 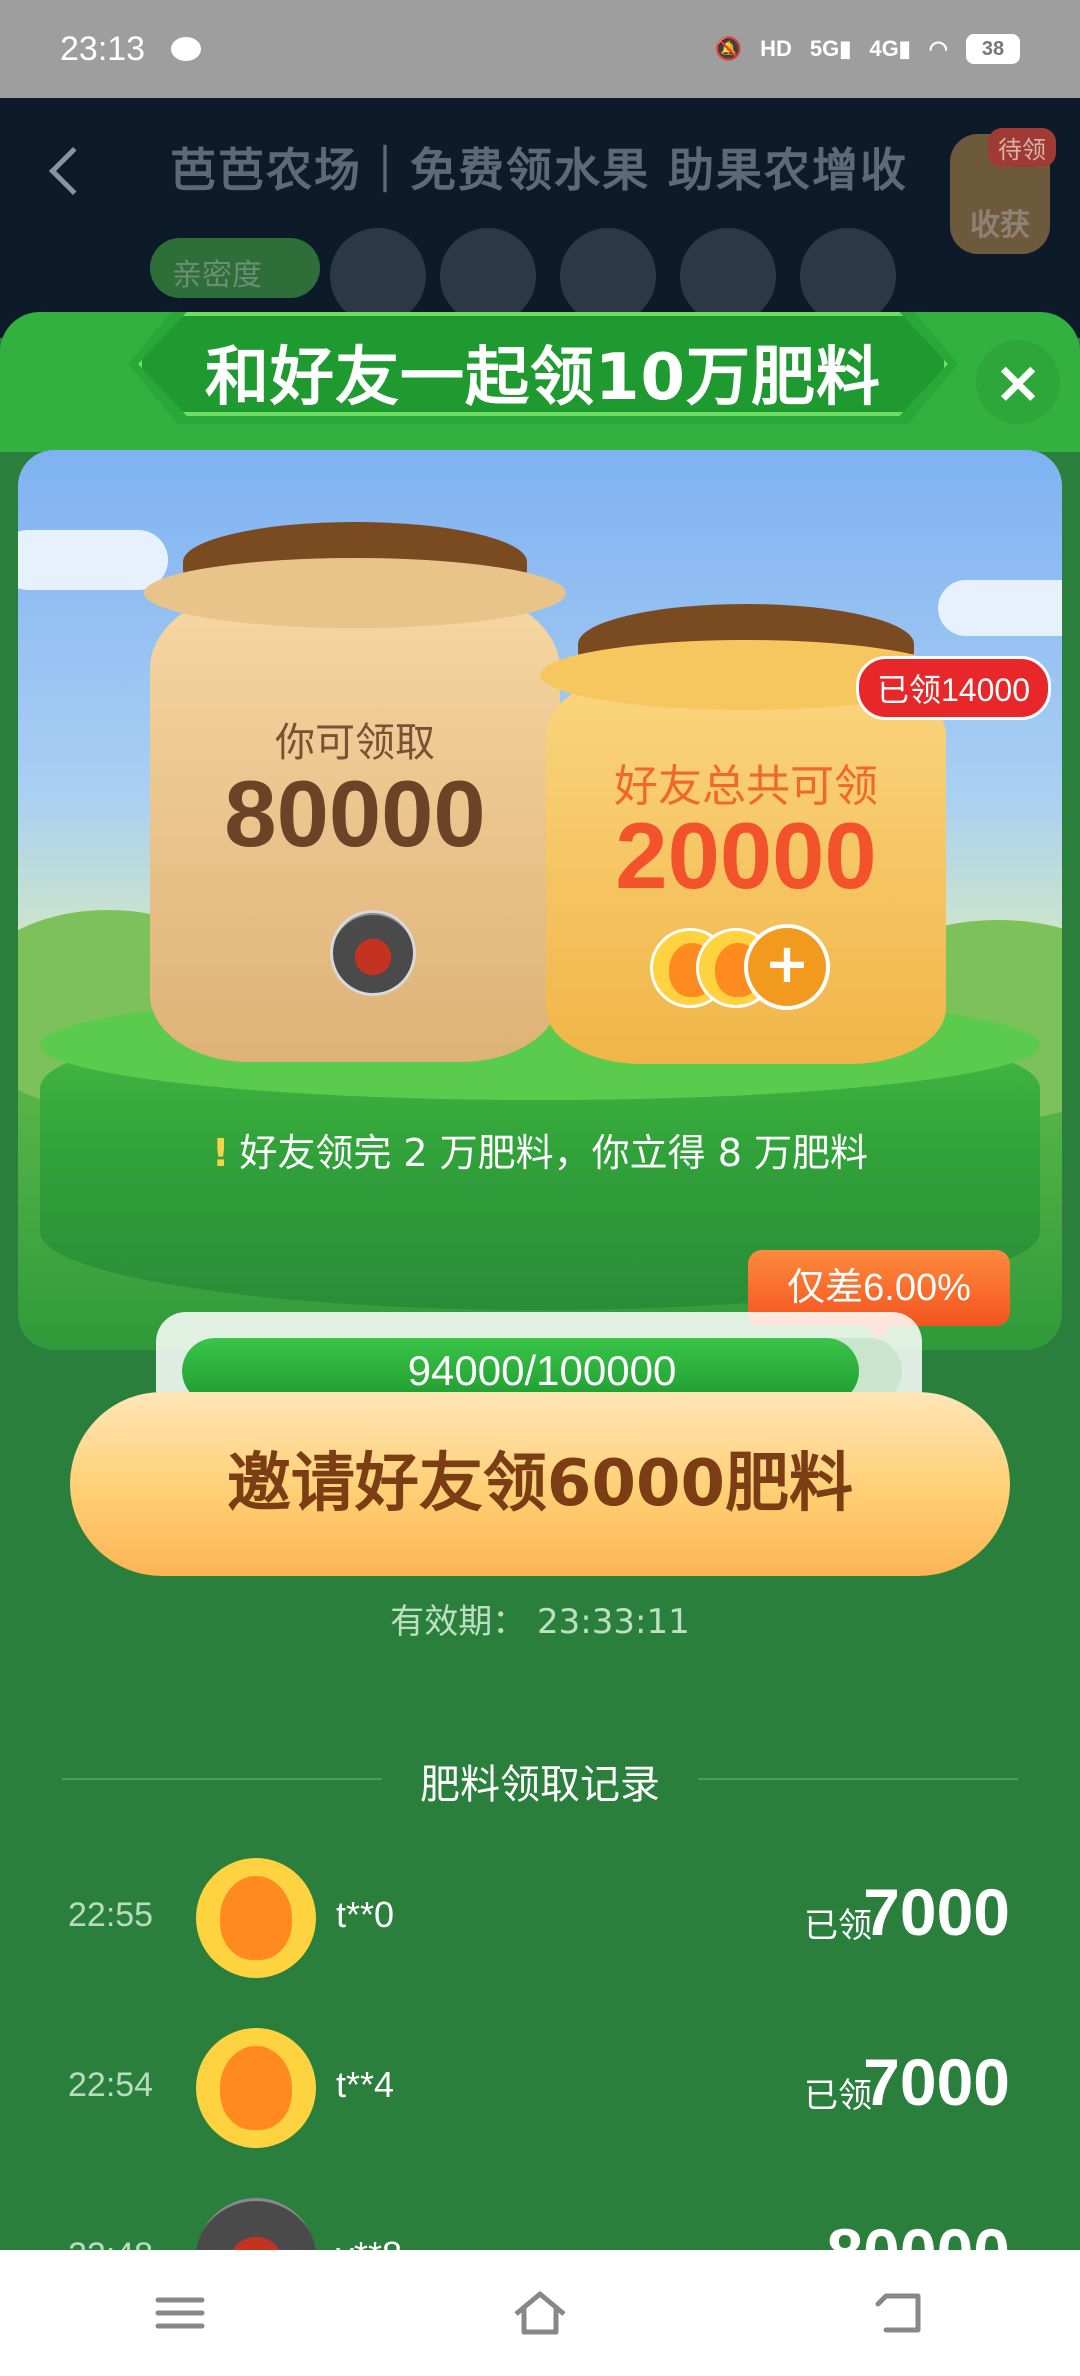 I want to click on modal-title-banner: 和好友一起领10万肥料, so click(x=543, y=368).